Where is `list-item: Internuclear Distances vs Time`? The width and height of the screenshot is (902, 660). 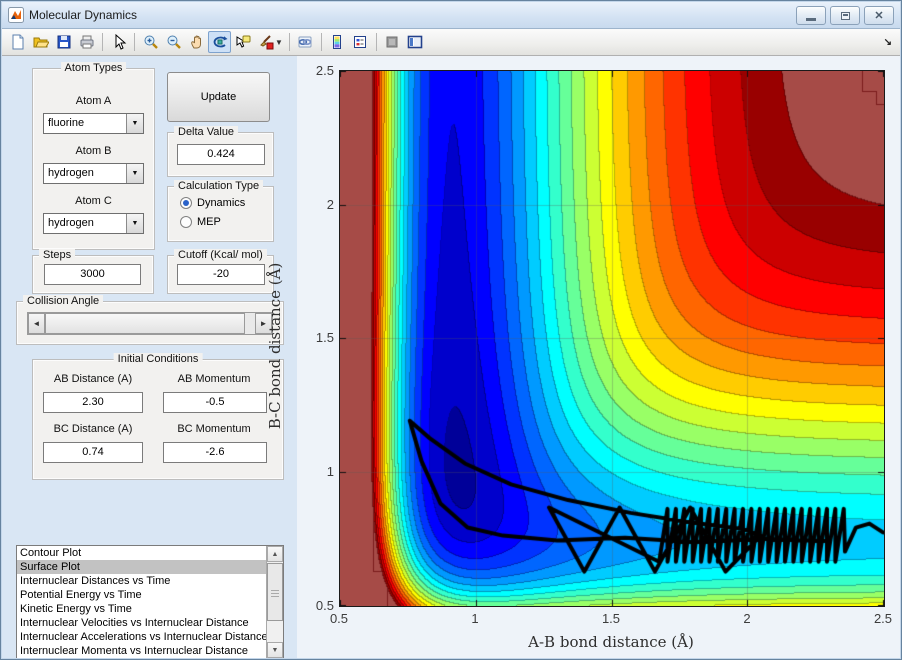
list-item: Internuclear Distances vs Time is located at coordinates (141, 581).